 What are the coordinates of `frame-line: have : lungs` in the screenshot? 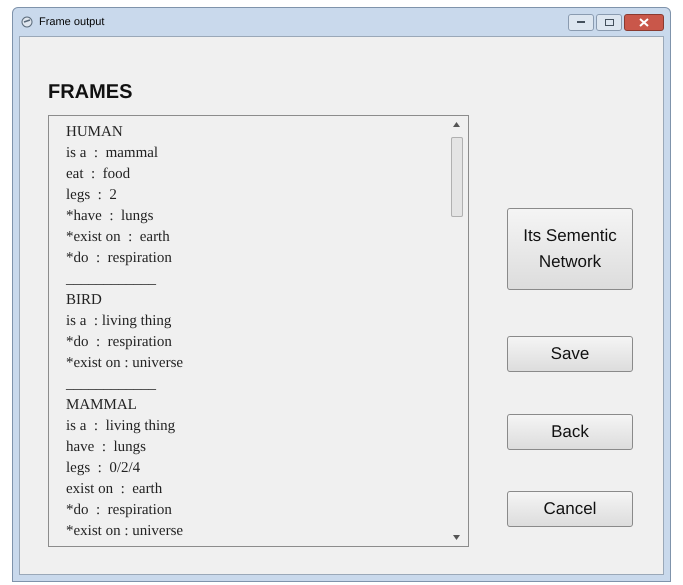 It's located at (106, 447).